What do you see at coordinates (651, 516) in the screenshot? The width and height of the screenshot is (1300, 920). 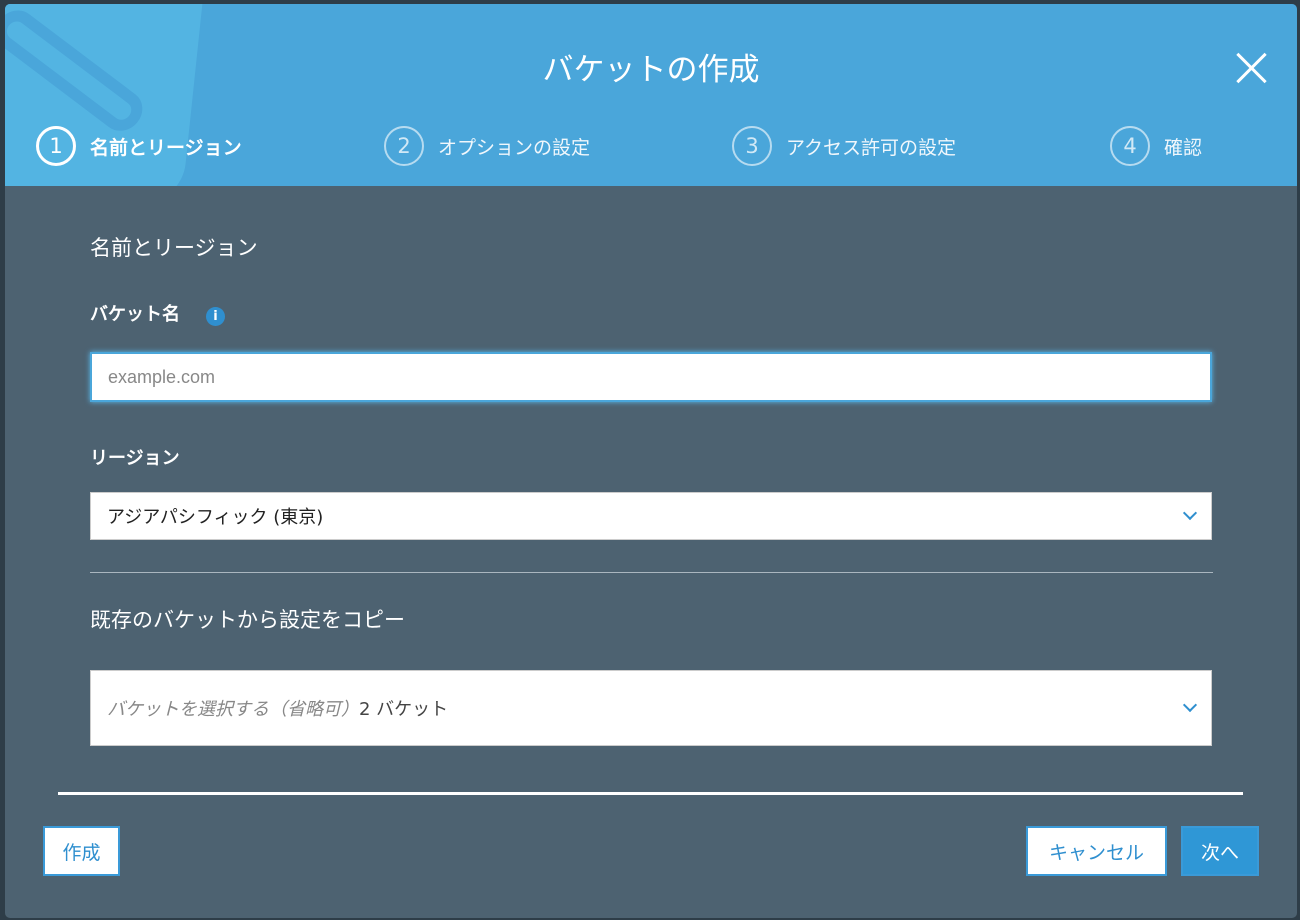 I see `region-select: アジアパシフィック (東京)` at bounding box center [651, 516].